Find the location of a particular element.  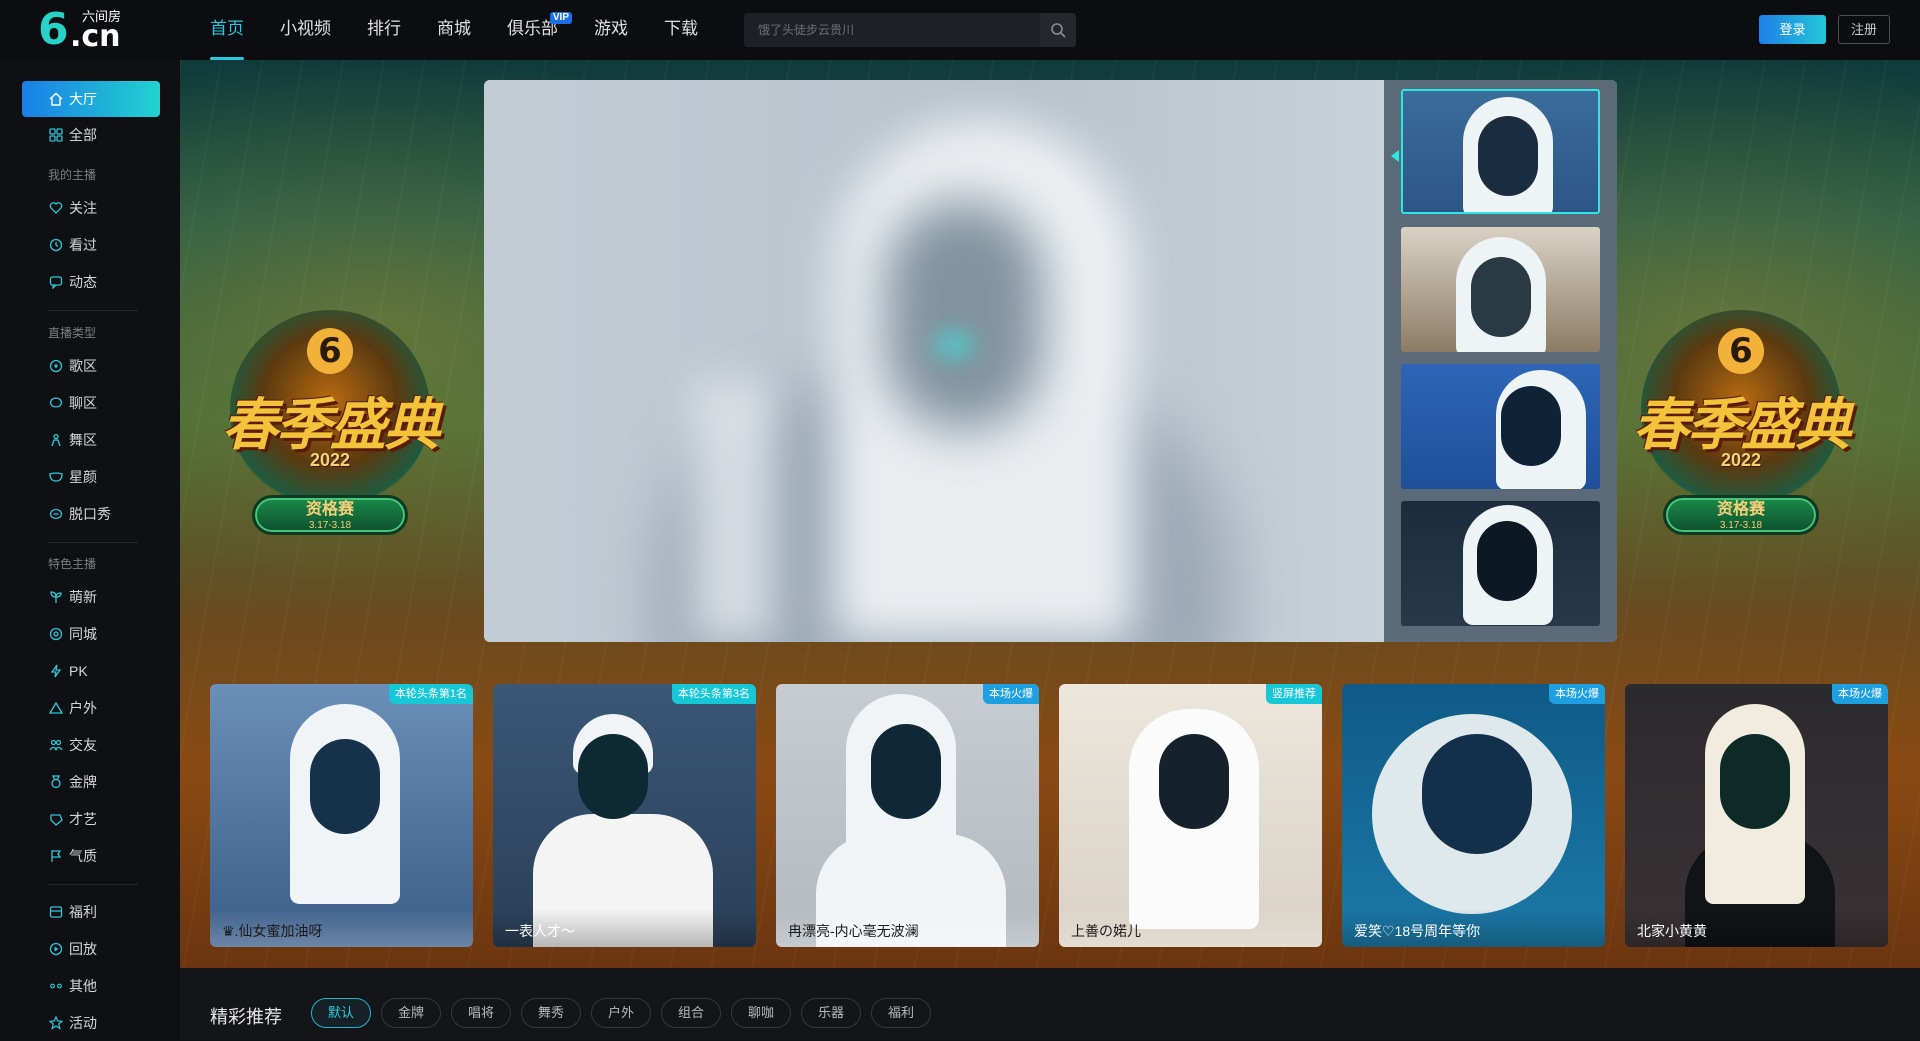

sidebar-item-feed: 动态 is located at coordinates (91, 282).